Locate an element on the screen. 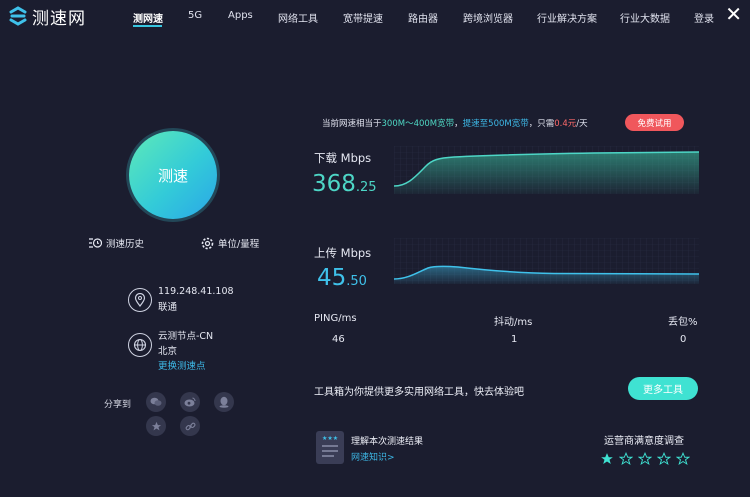  qzone-star-icon is located at coordinates (156, 426).